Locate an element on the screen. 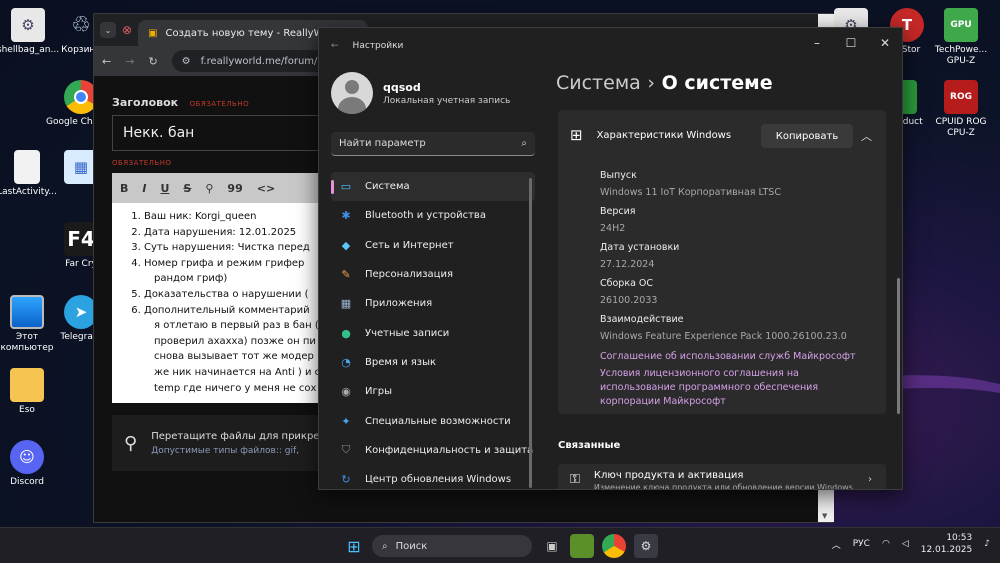 The width and height of the screenshot is (1000, 563). site-info-icon: ⚙ is located at coordinates (186, 61).